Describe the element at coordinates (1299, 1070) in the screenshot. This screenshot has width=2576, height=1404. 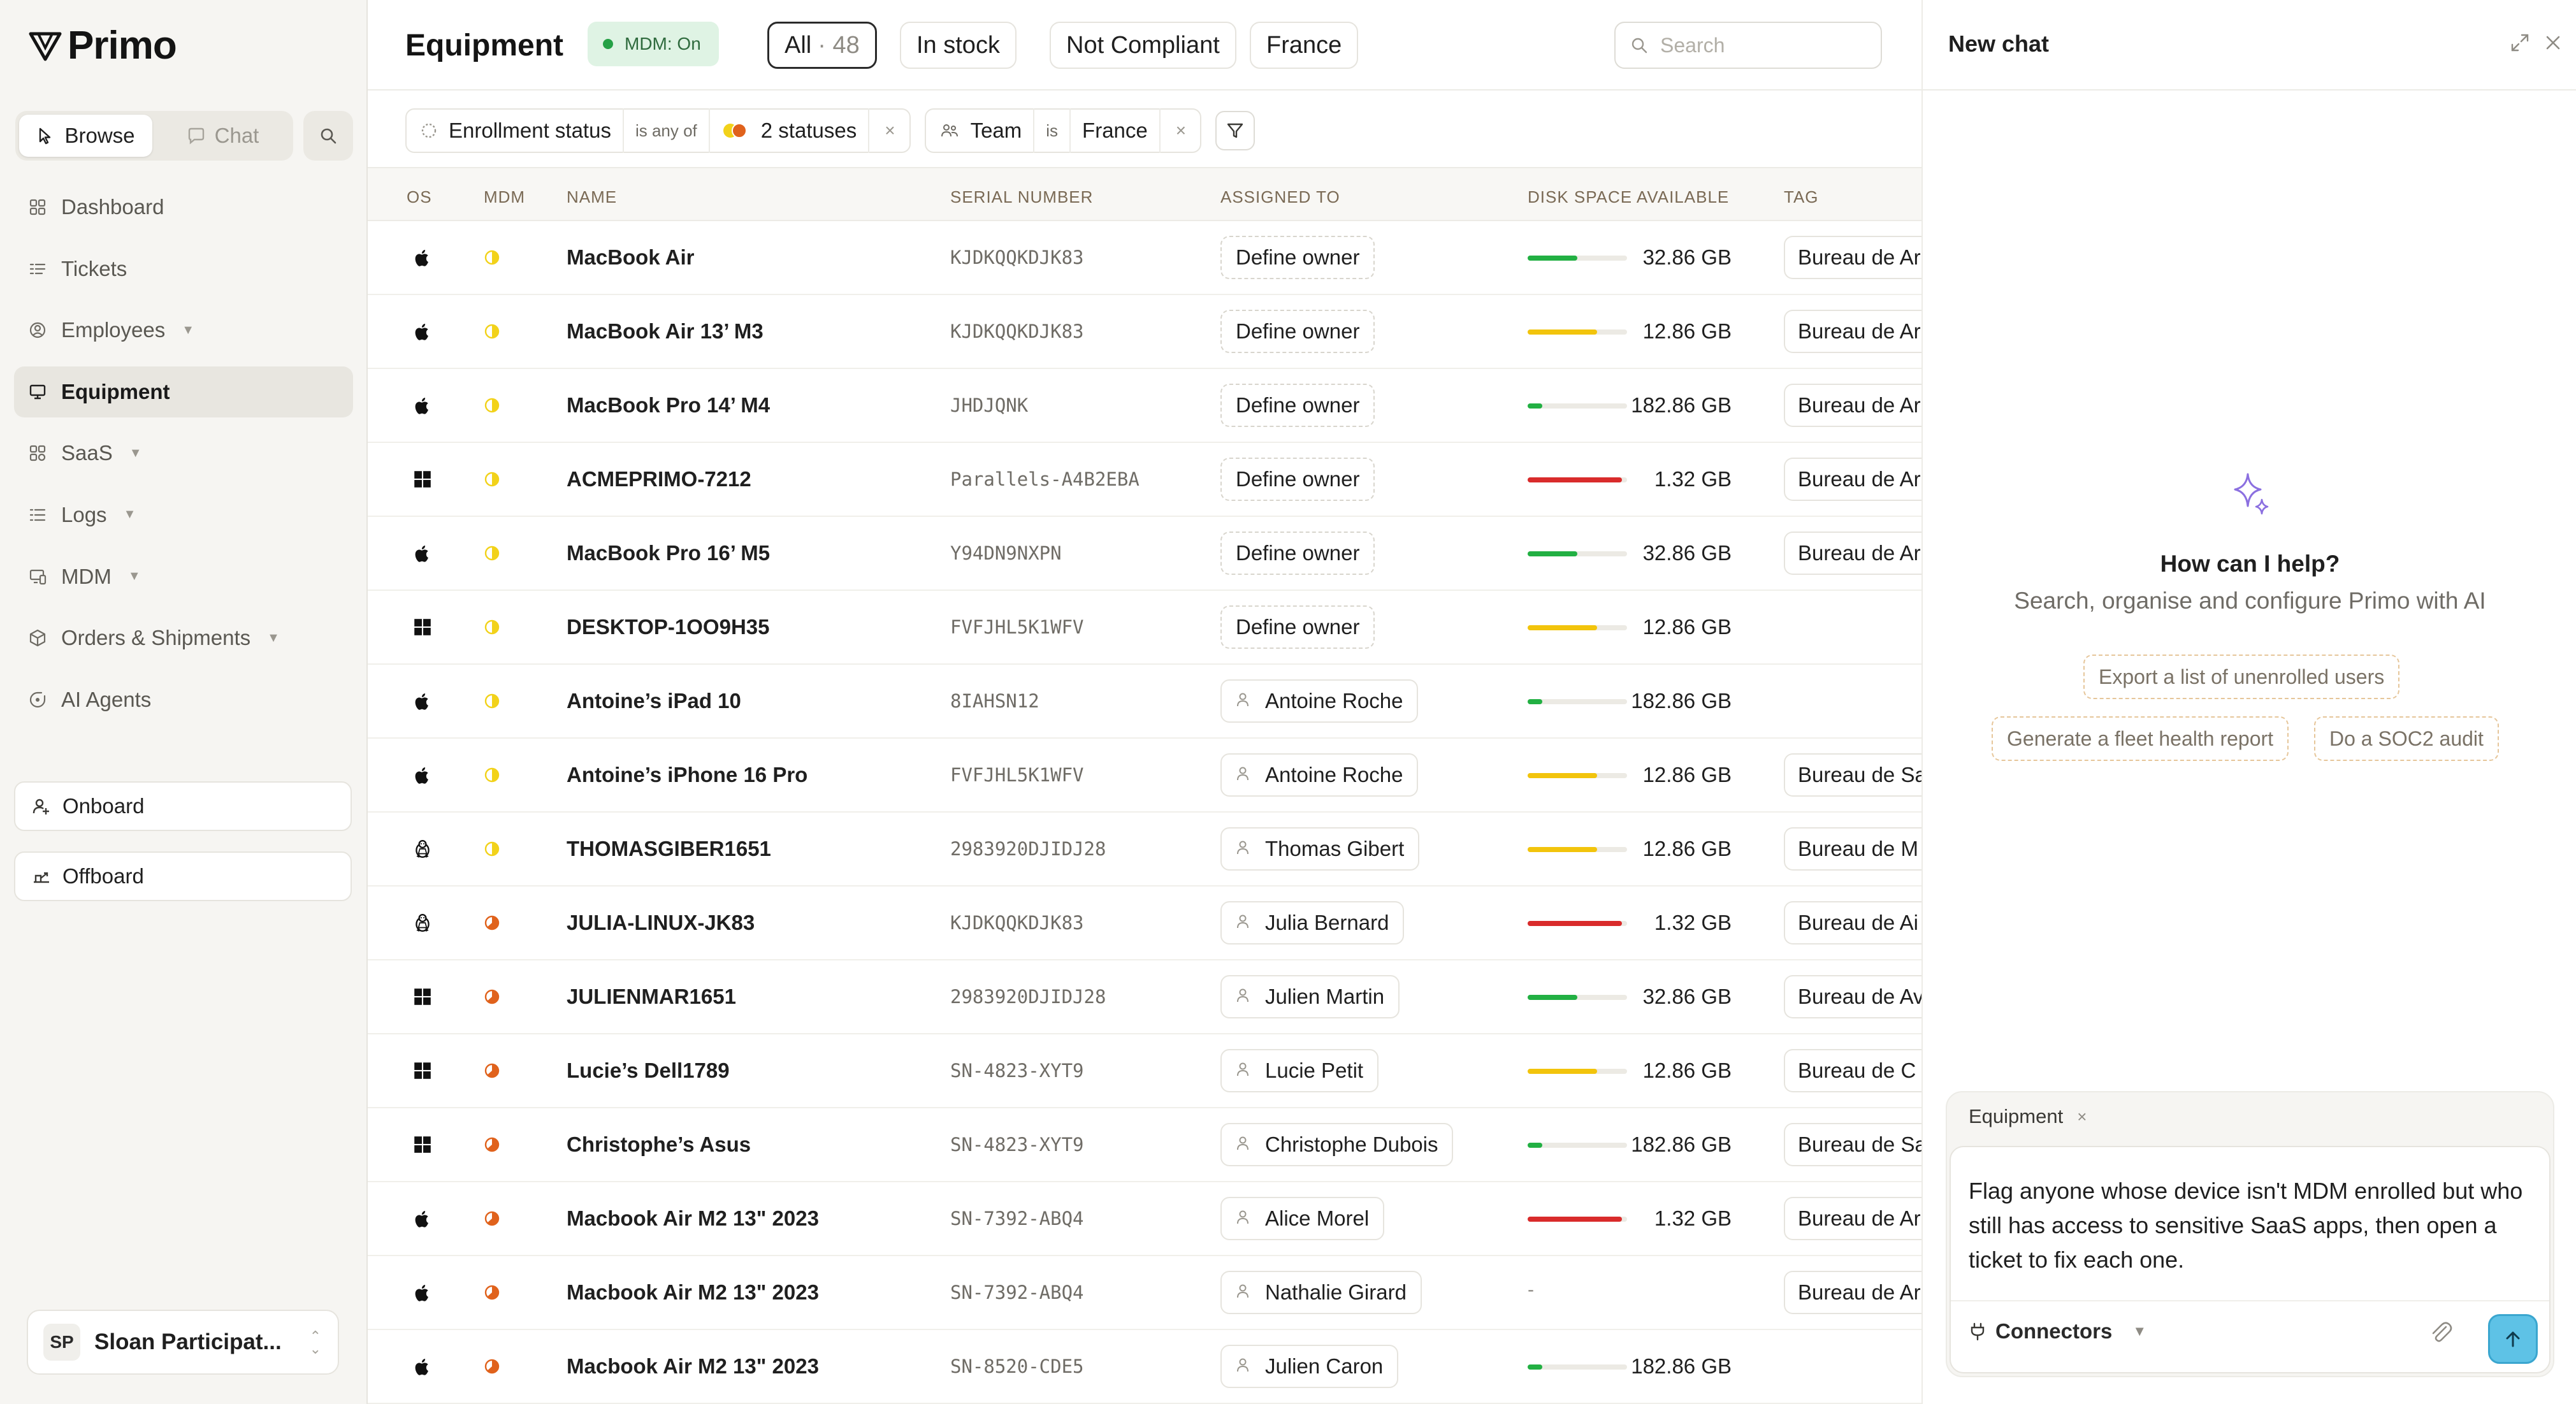
I see `owner-chip: Lucie Petit` at that location.